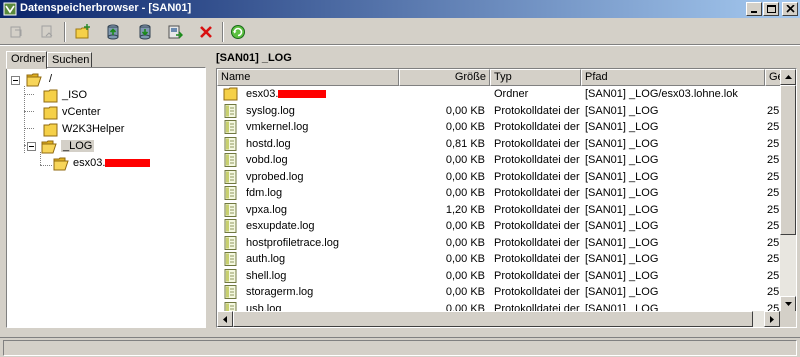 This screenshot has height=357, width=800. What do you see at coordinates (771, 9) in the screenshot?
I see `maximize-button` at bounding box center [771, 9].